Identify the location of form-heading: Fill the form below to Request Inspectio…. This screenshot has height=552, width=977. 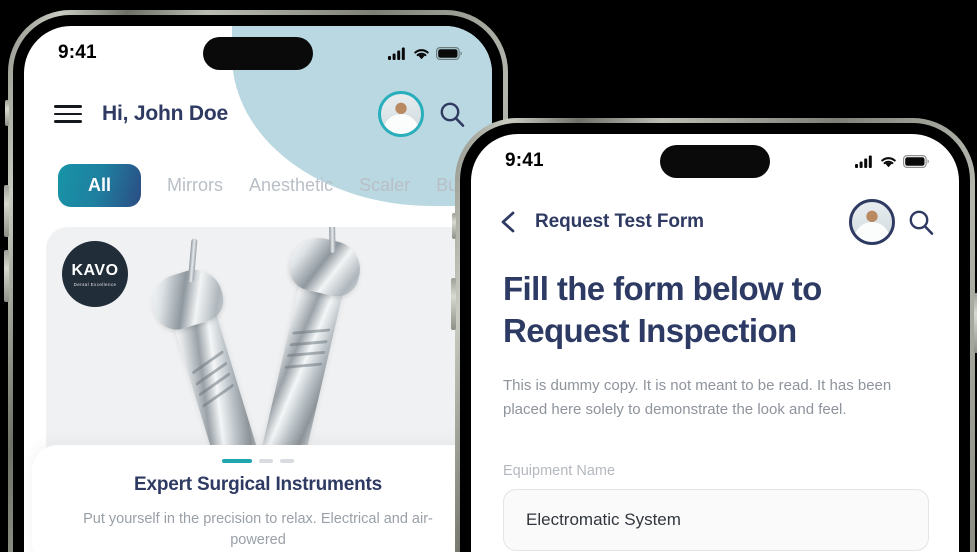
(716, 310).